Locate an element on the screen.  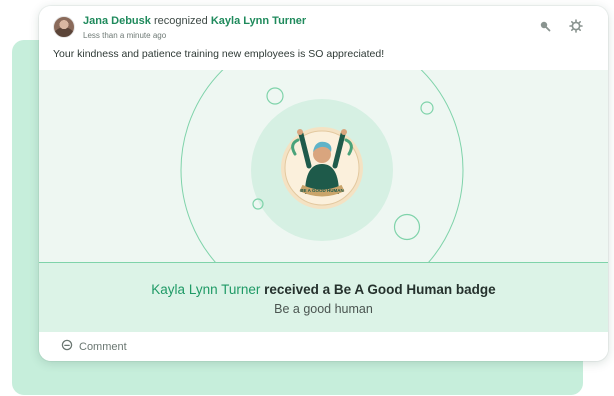
comment-icon is located at coordinates (67, 347).